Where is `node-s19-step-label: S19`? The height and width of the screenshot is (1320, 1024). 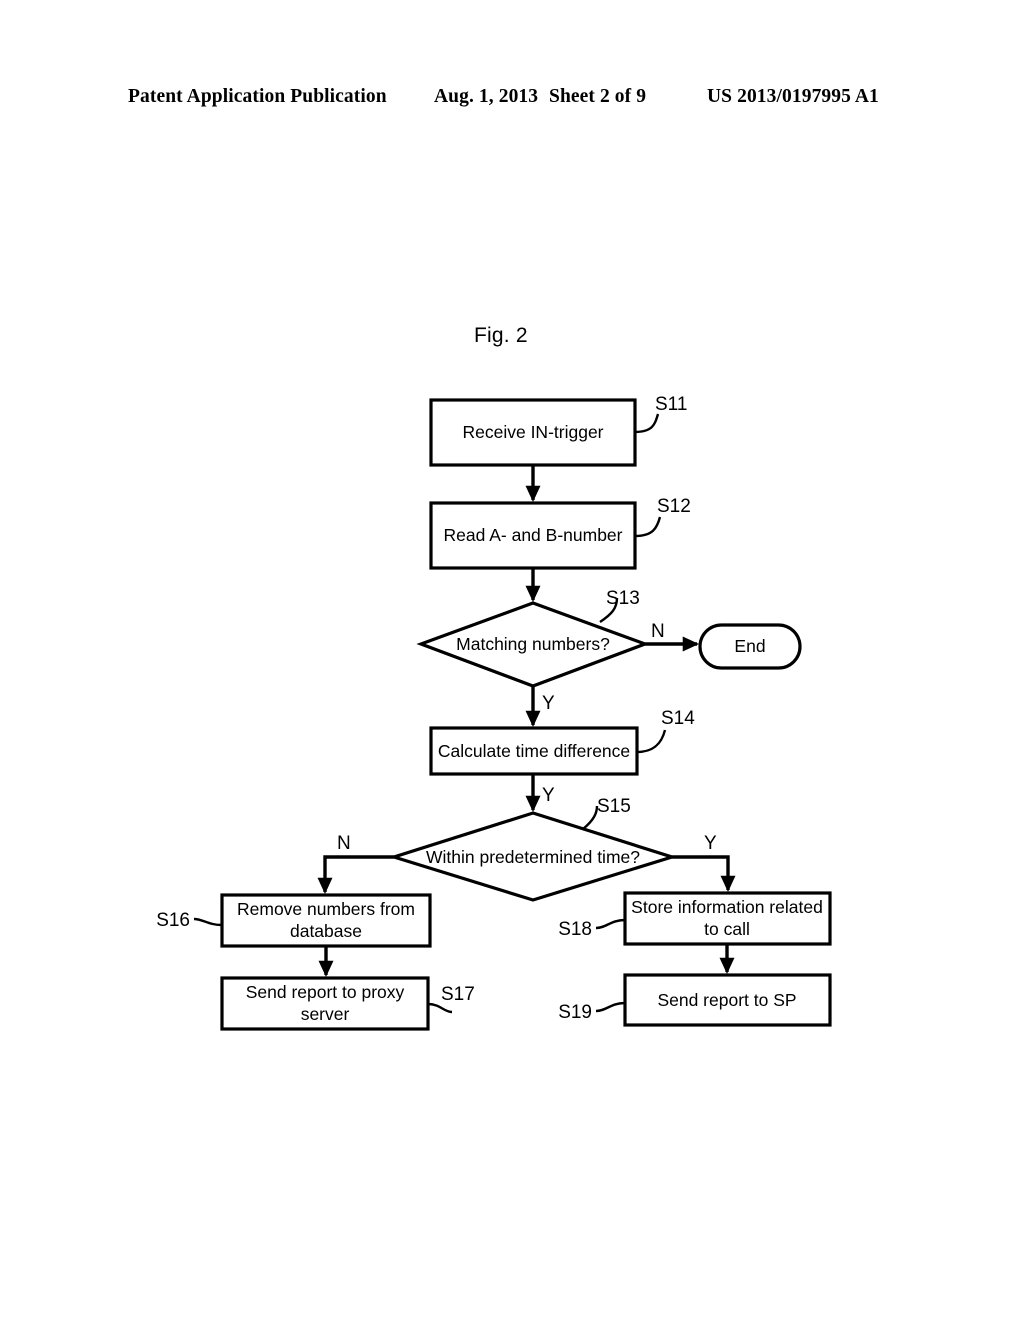
node-s19-step-label: S19 is located at coordinates (575, 1012).